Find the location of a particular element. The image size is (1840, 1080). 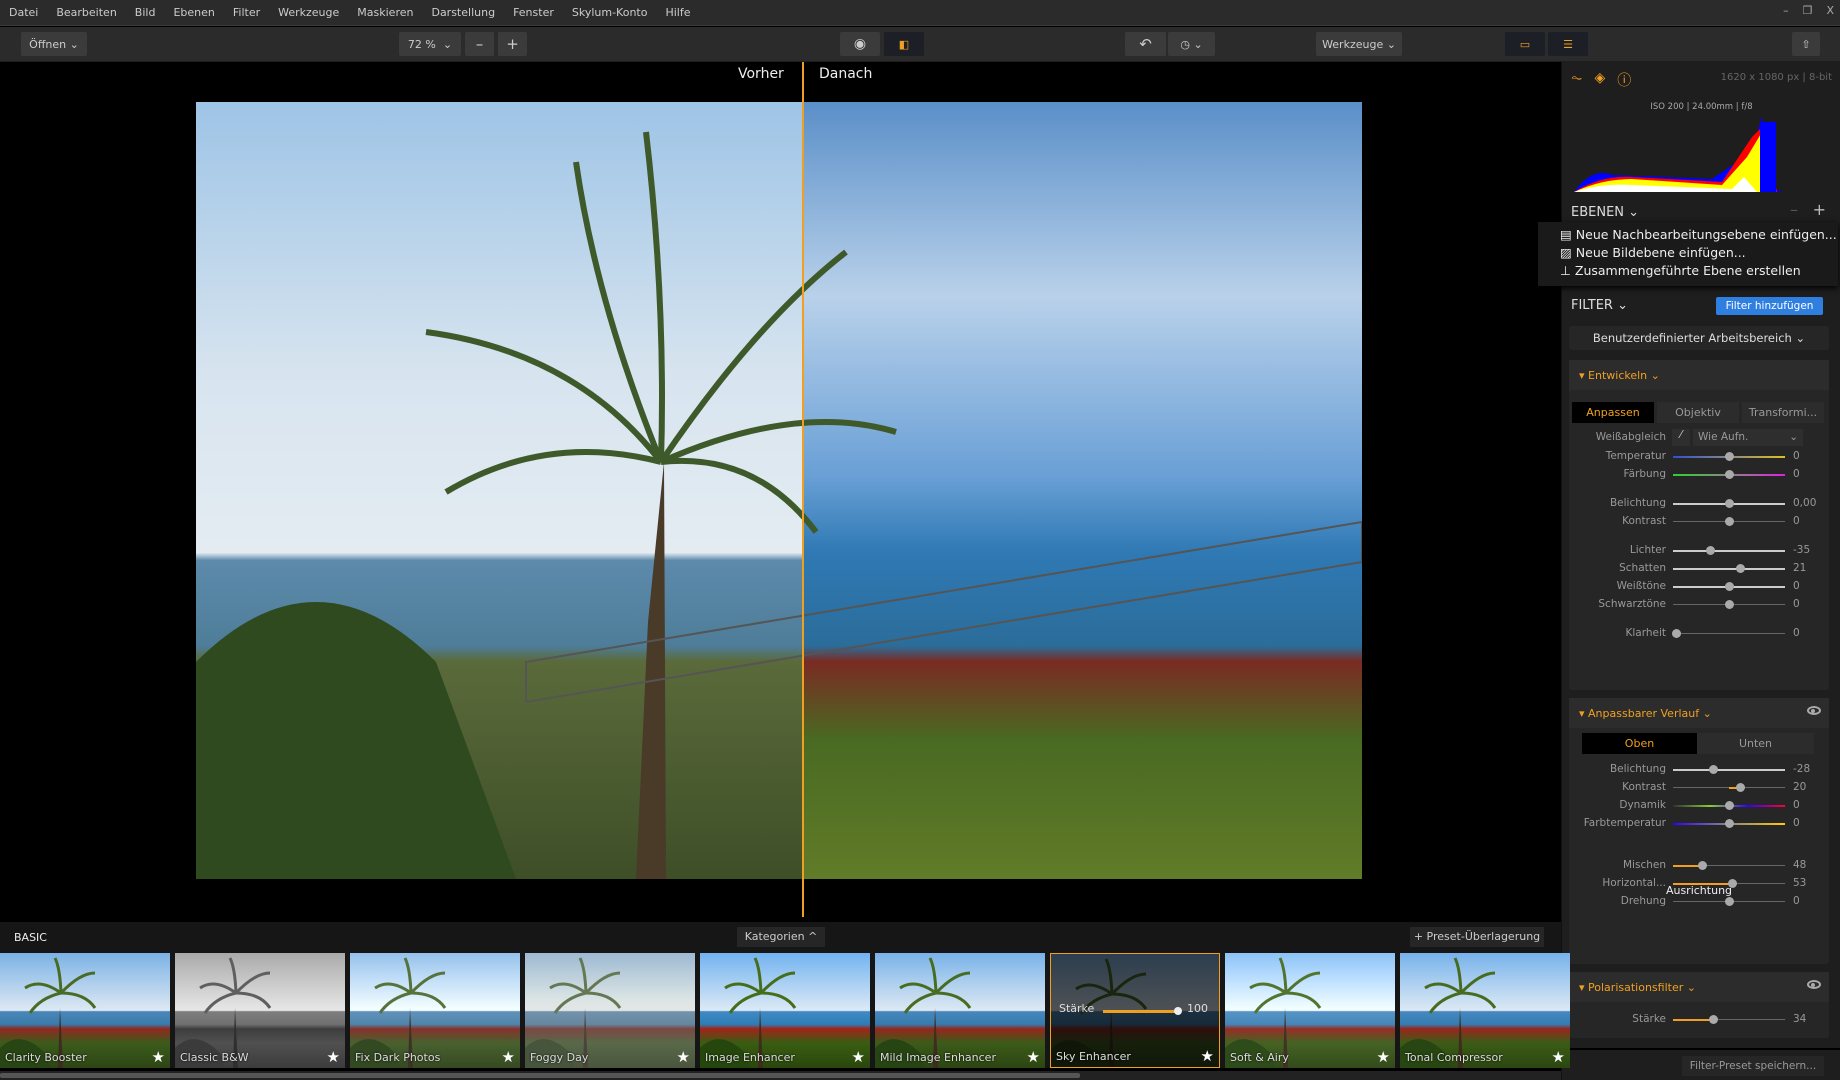

preset-thumbnail: Soft & Airy ★ is located at coordinates (1310, 1010).